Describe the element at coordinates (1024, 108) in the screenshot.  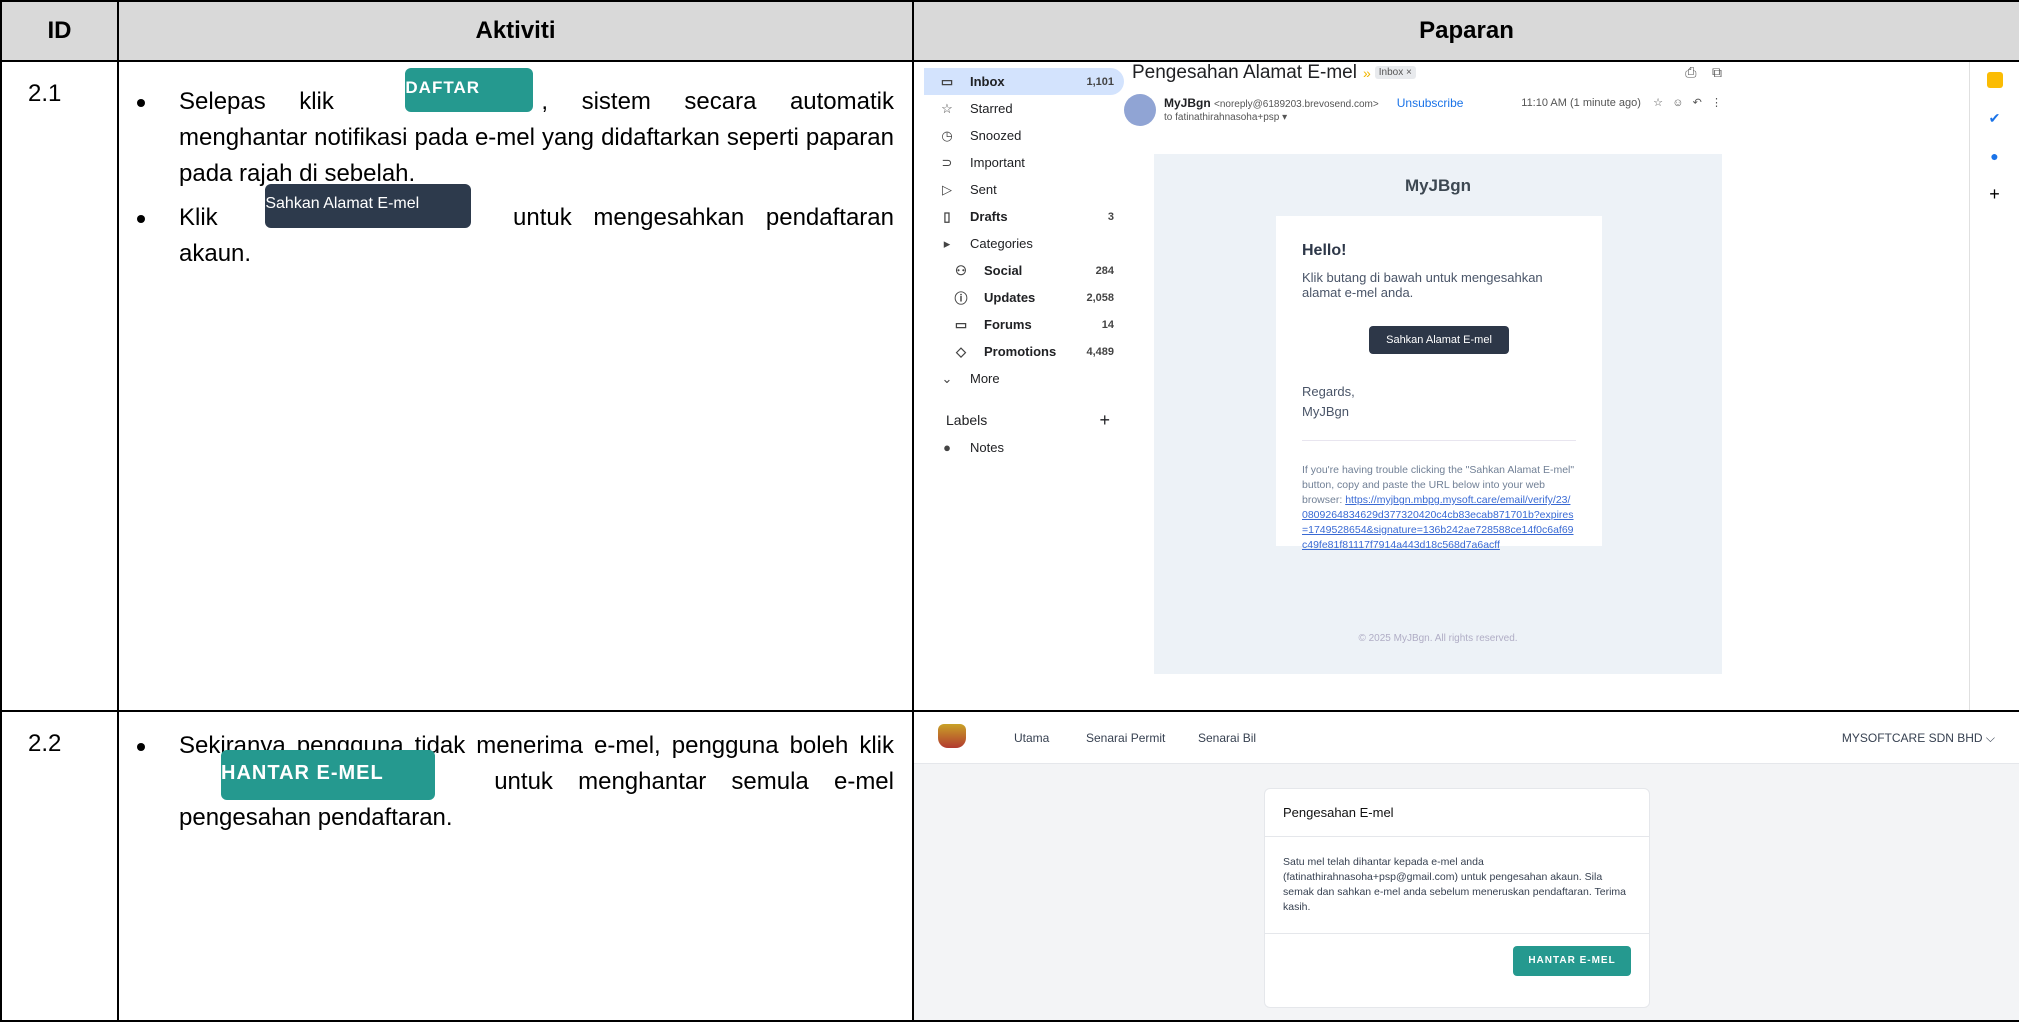
I see `sidebar-item-starred: ☆ Starred` at that location.